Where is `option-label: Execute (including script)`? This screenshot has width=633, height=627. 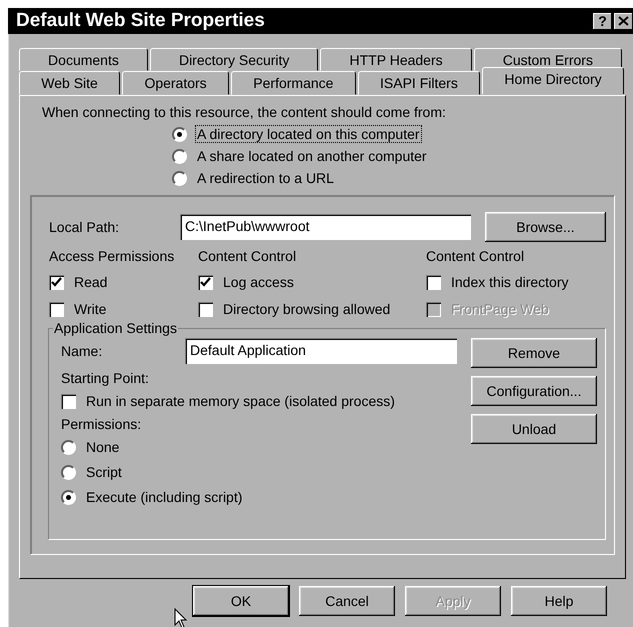 option-label: Execute (including script) is located at coordinates (164, 497).